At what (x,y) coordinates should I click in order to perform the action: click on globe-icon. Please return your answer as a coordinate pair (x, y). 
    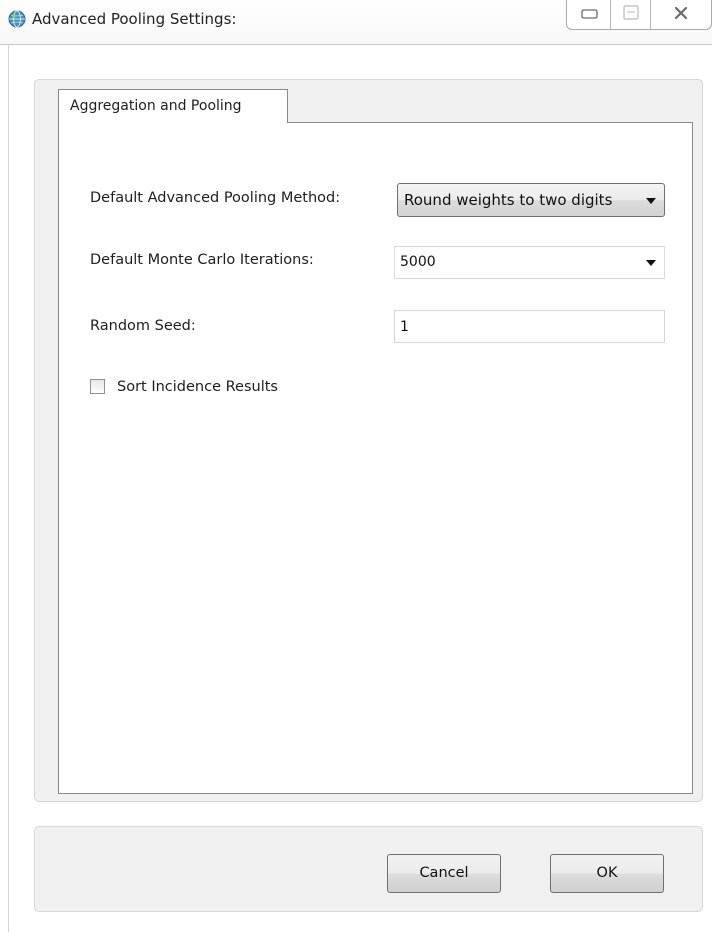
    Looking at the image, I should click on (17, 19).